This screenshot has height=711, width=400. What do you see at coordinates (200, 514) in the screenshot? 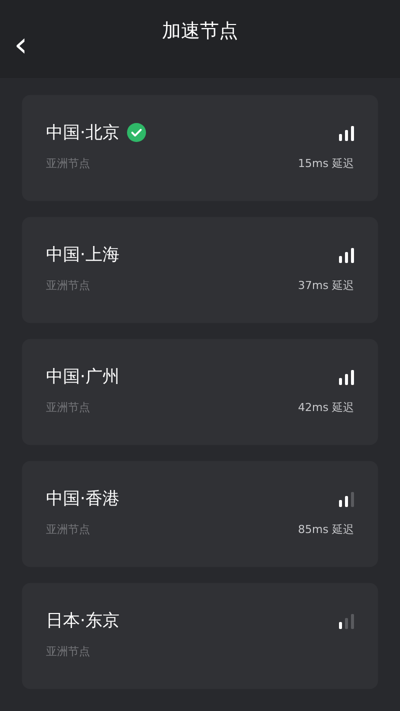
I see `node-card: 中国·香港 亚洲节点 85ms 延迟` at bounding box center [200, 514].